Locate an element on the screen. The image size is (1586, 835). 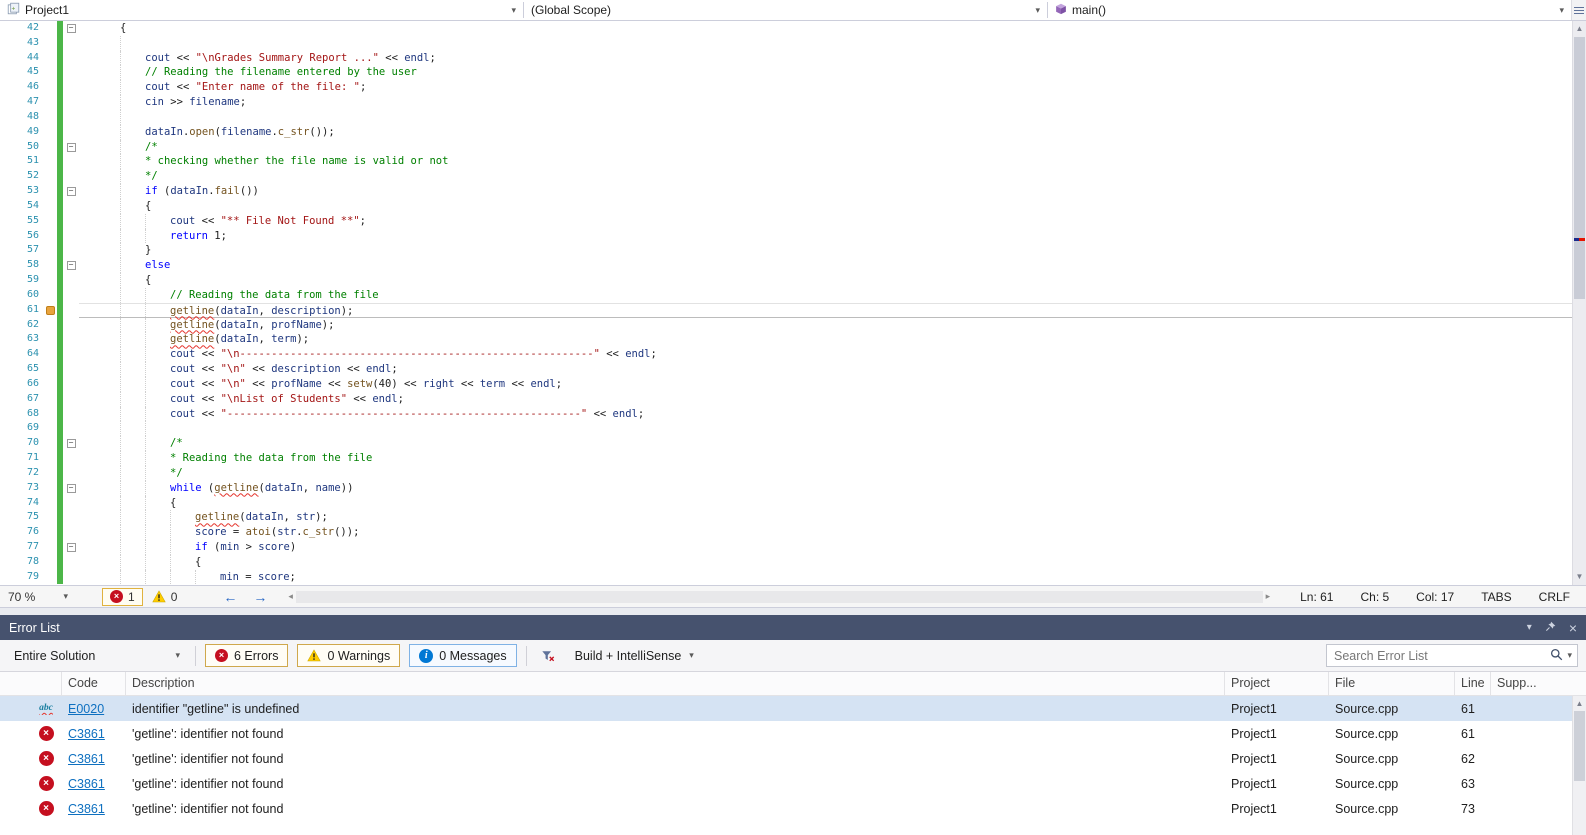
source-filter-dropdown: Build + IntelliSense ▾ is located at coordinates (634, 656).